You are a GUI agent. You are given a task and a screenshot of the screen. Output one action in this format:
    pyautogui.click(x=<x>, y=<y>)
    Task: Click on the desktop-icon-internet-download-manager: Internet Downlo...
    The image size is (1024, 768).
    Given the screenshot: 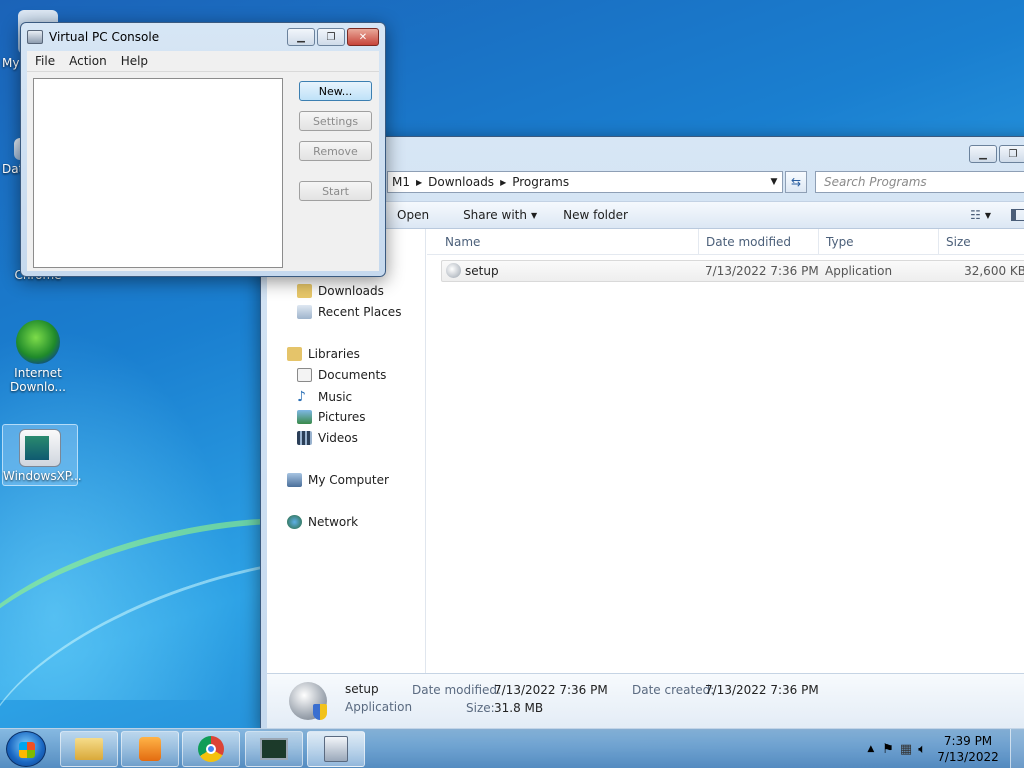 What is the action you would take?
    pyautogui.click(x=38, y=357)
    